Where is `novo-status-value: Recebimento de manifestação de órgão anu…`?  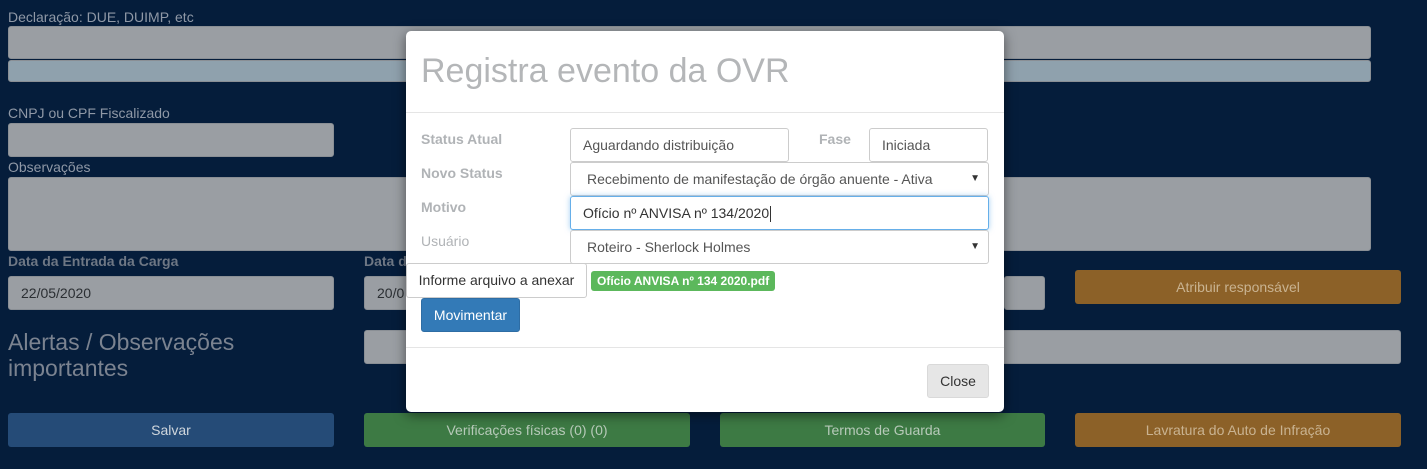
novo-status-value: Recebimento de manifestação de órgão anu… is located at coordinates (760, 179).